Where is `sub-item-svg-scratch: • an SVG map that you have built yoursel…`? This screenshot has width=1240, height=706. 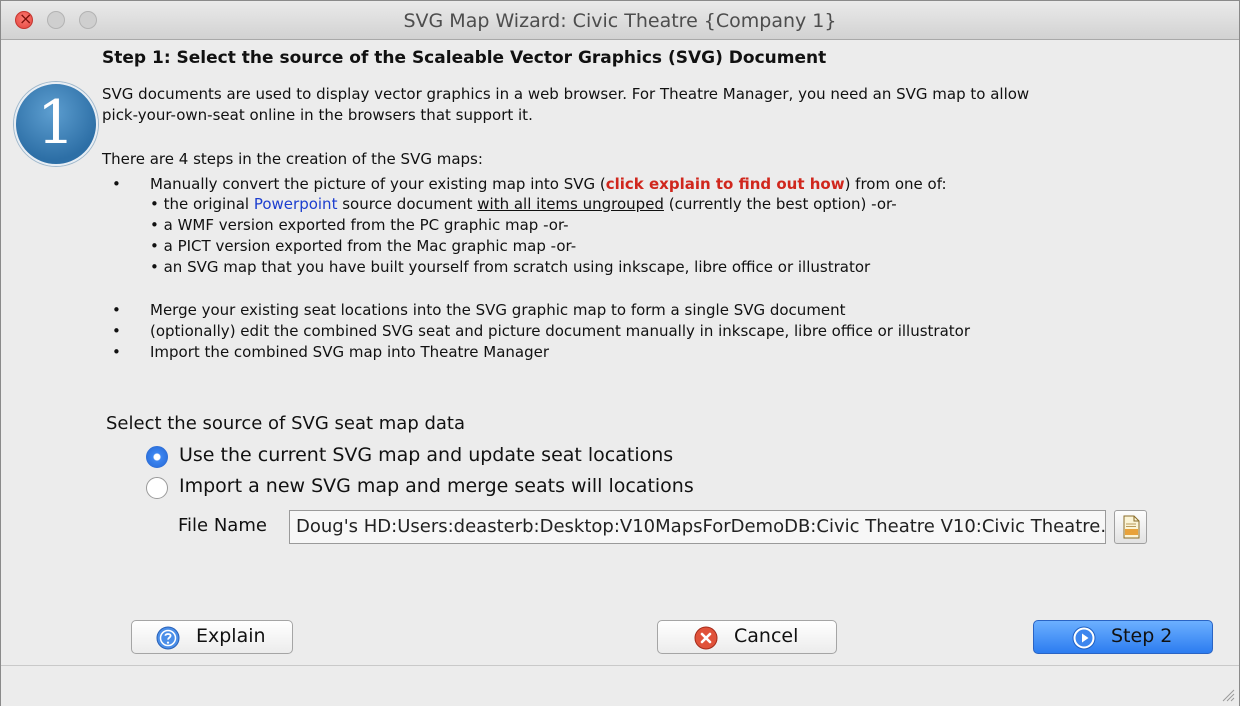
sub-item-svg-scratch: • an SVG map that you have built yoursel… is located at coordinates (510, 267).